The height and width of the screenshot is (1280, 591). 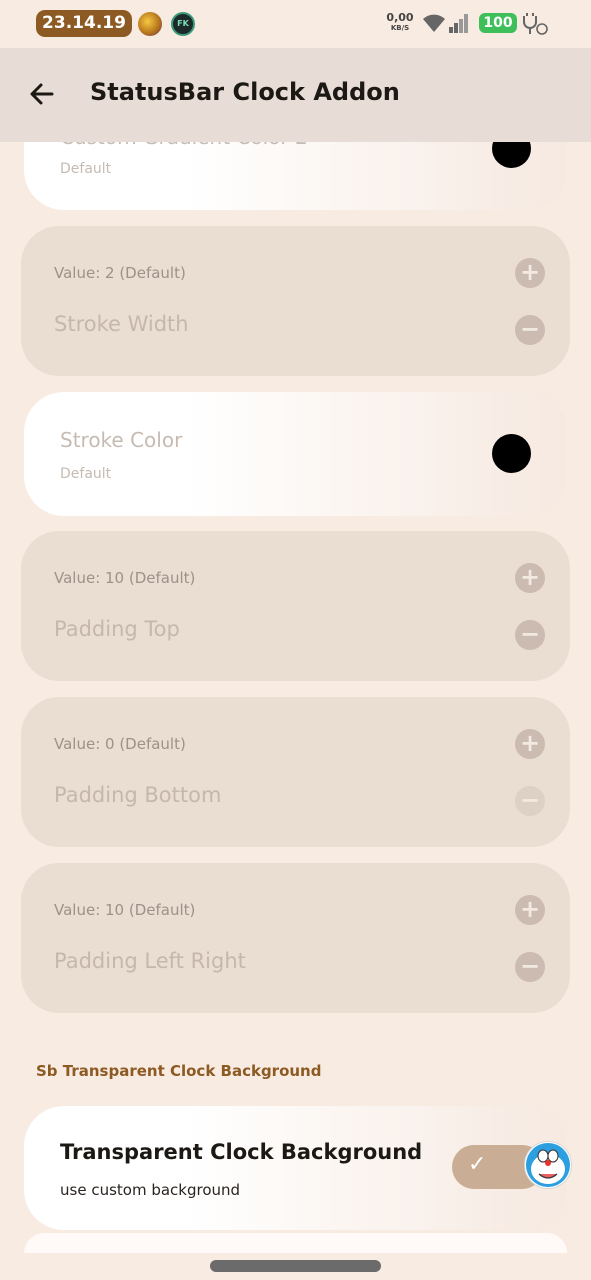 What do you see at coordinates (511, 453) in the screenshot?
I see `color-preview-swatch` at bounding box center [511, 453].